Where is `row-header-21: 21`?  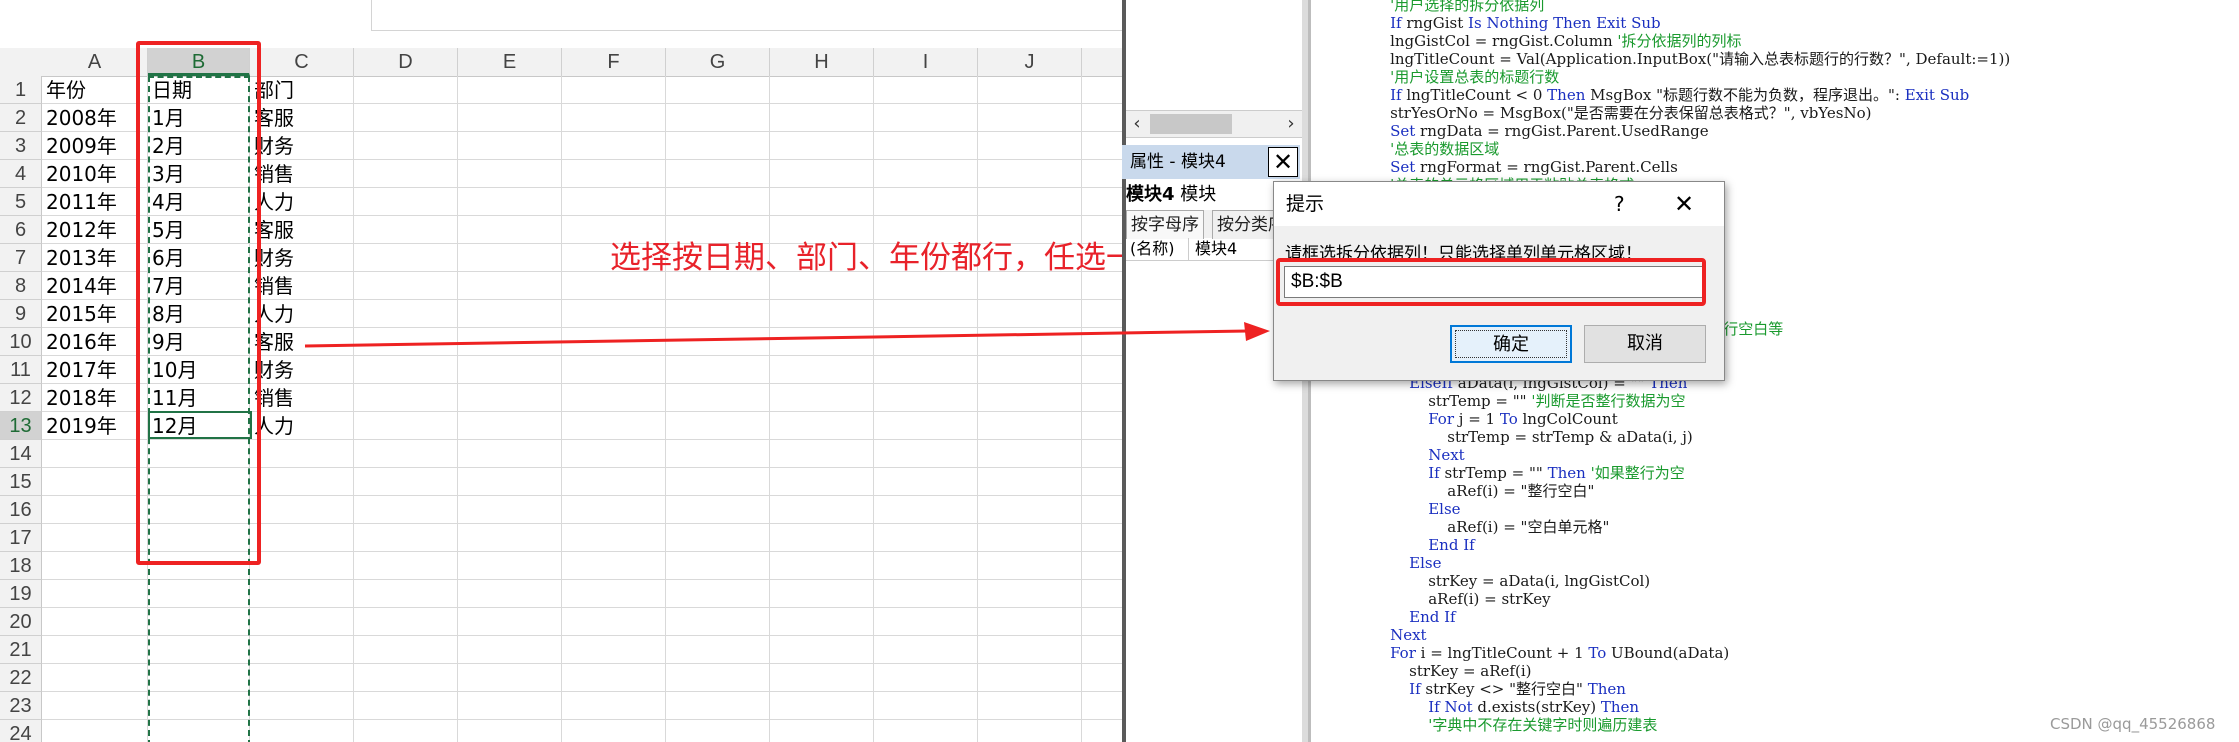 row-header-21: 21 is located at coordinates (21, 650).